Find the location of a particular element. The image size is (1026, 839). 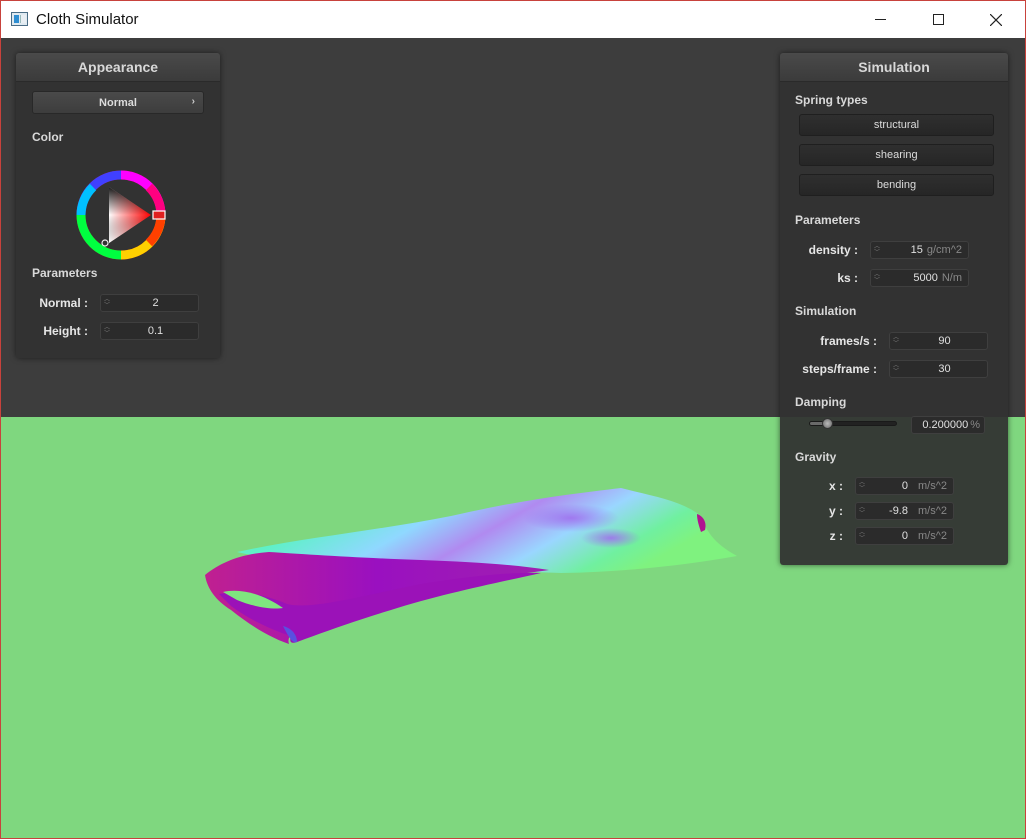

close-icon is located at coordinates (996, 19).